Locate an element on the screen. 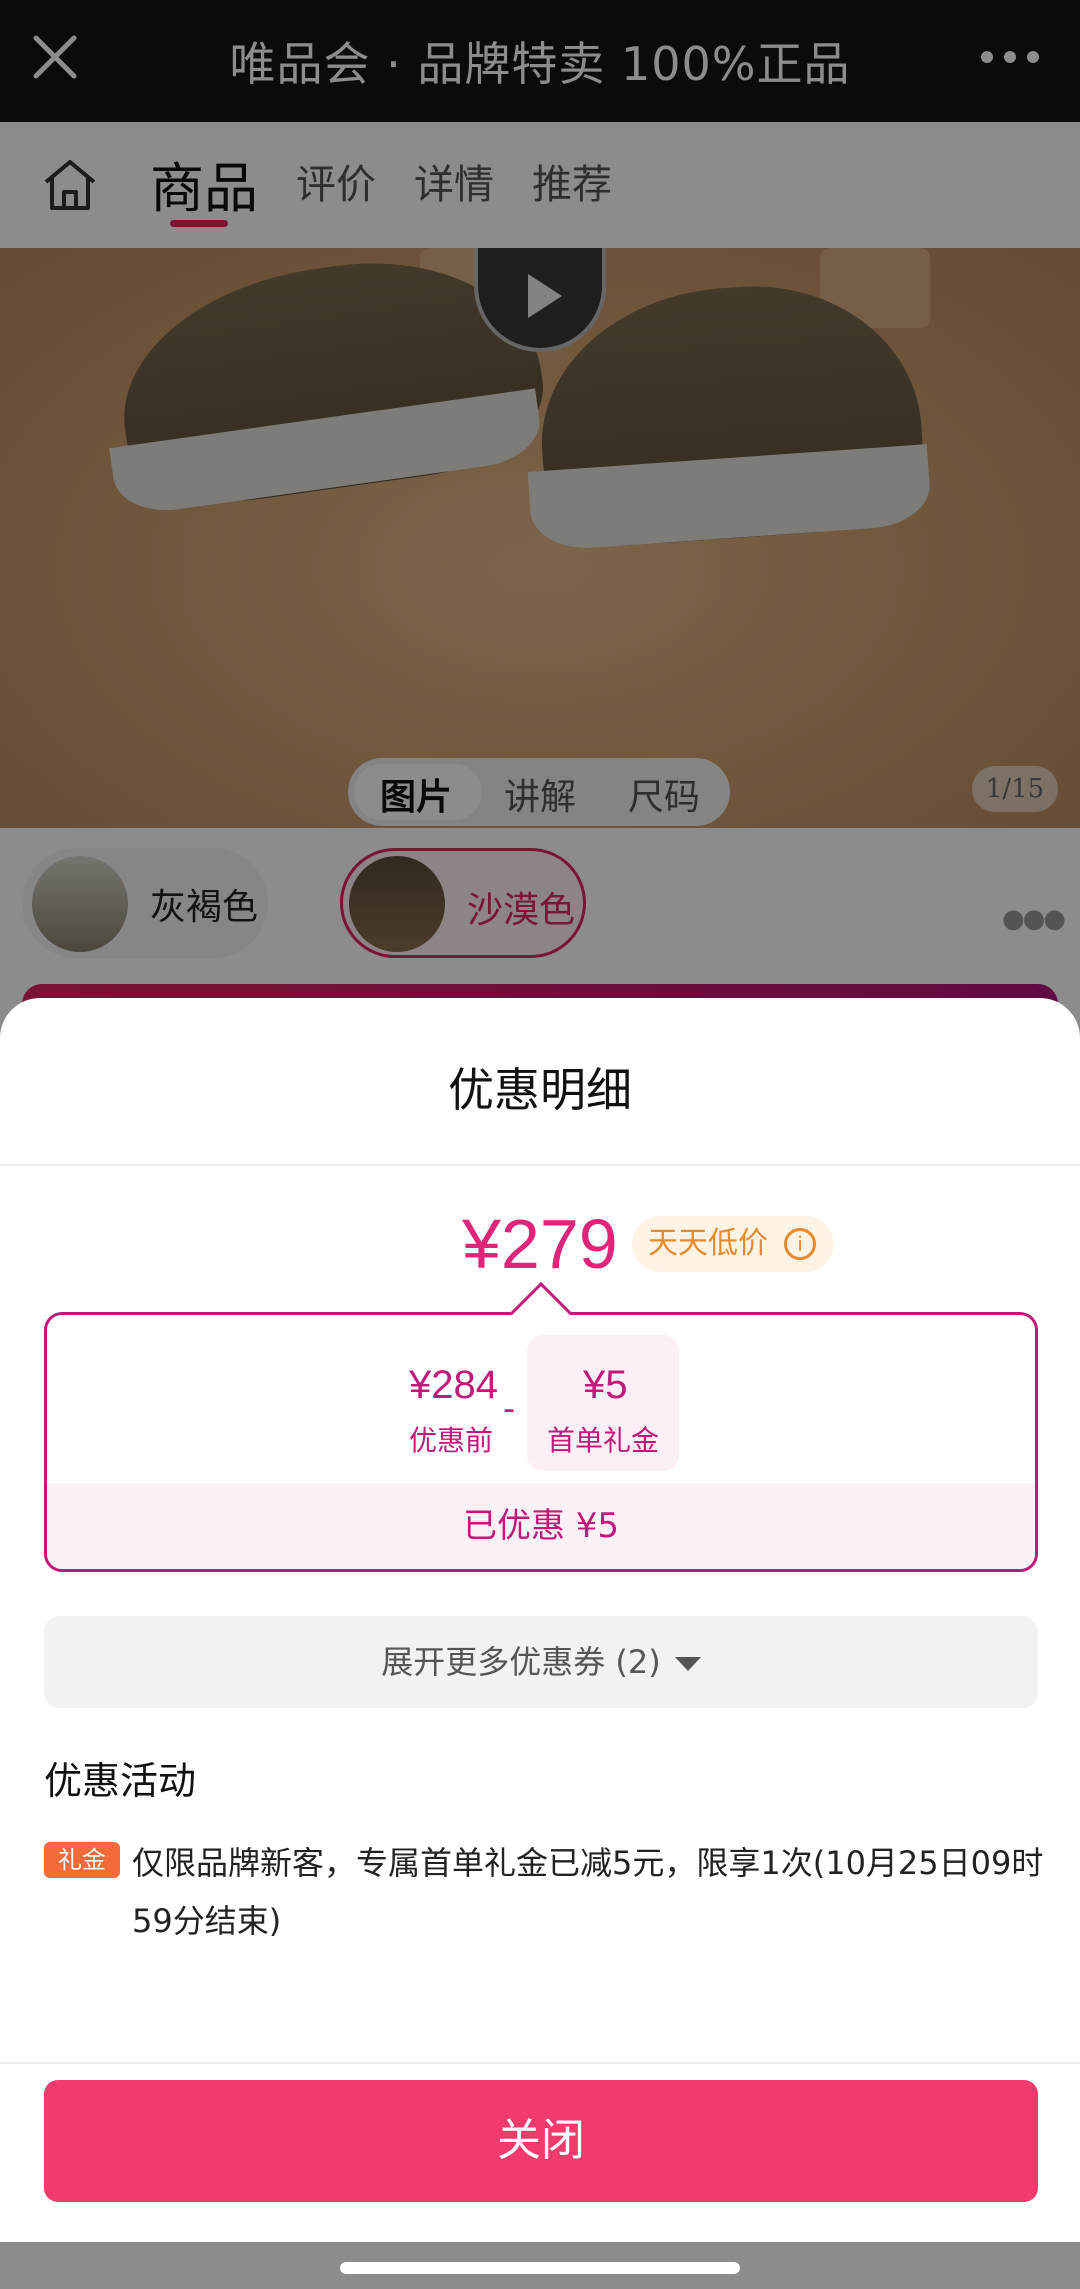  gift-money-badge: 礼金 is located at coordinates (82, 1860).